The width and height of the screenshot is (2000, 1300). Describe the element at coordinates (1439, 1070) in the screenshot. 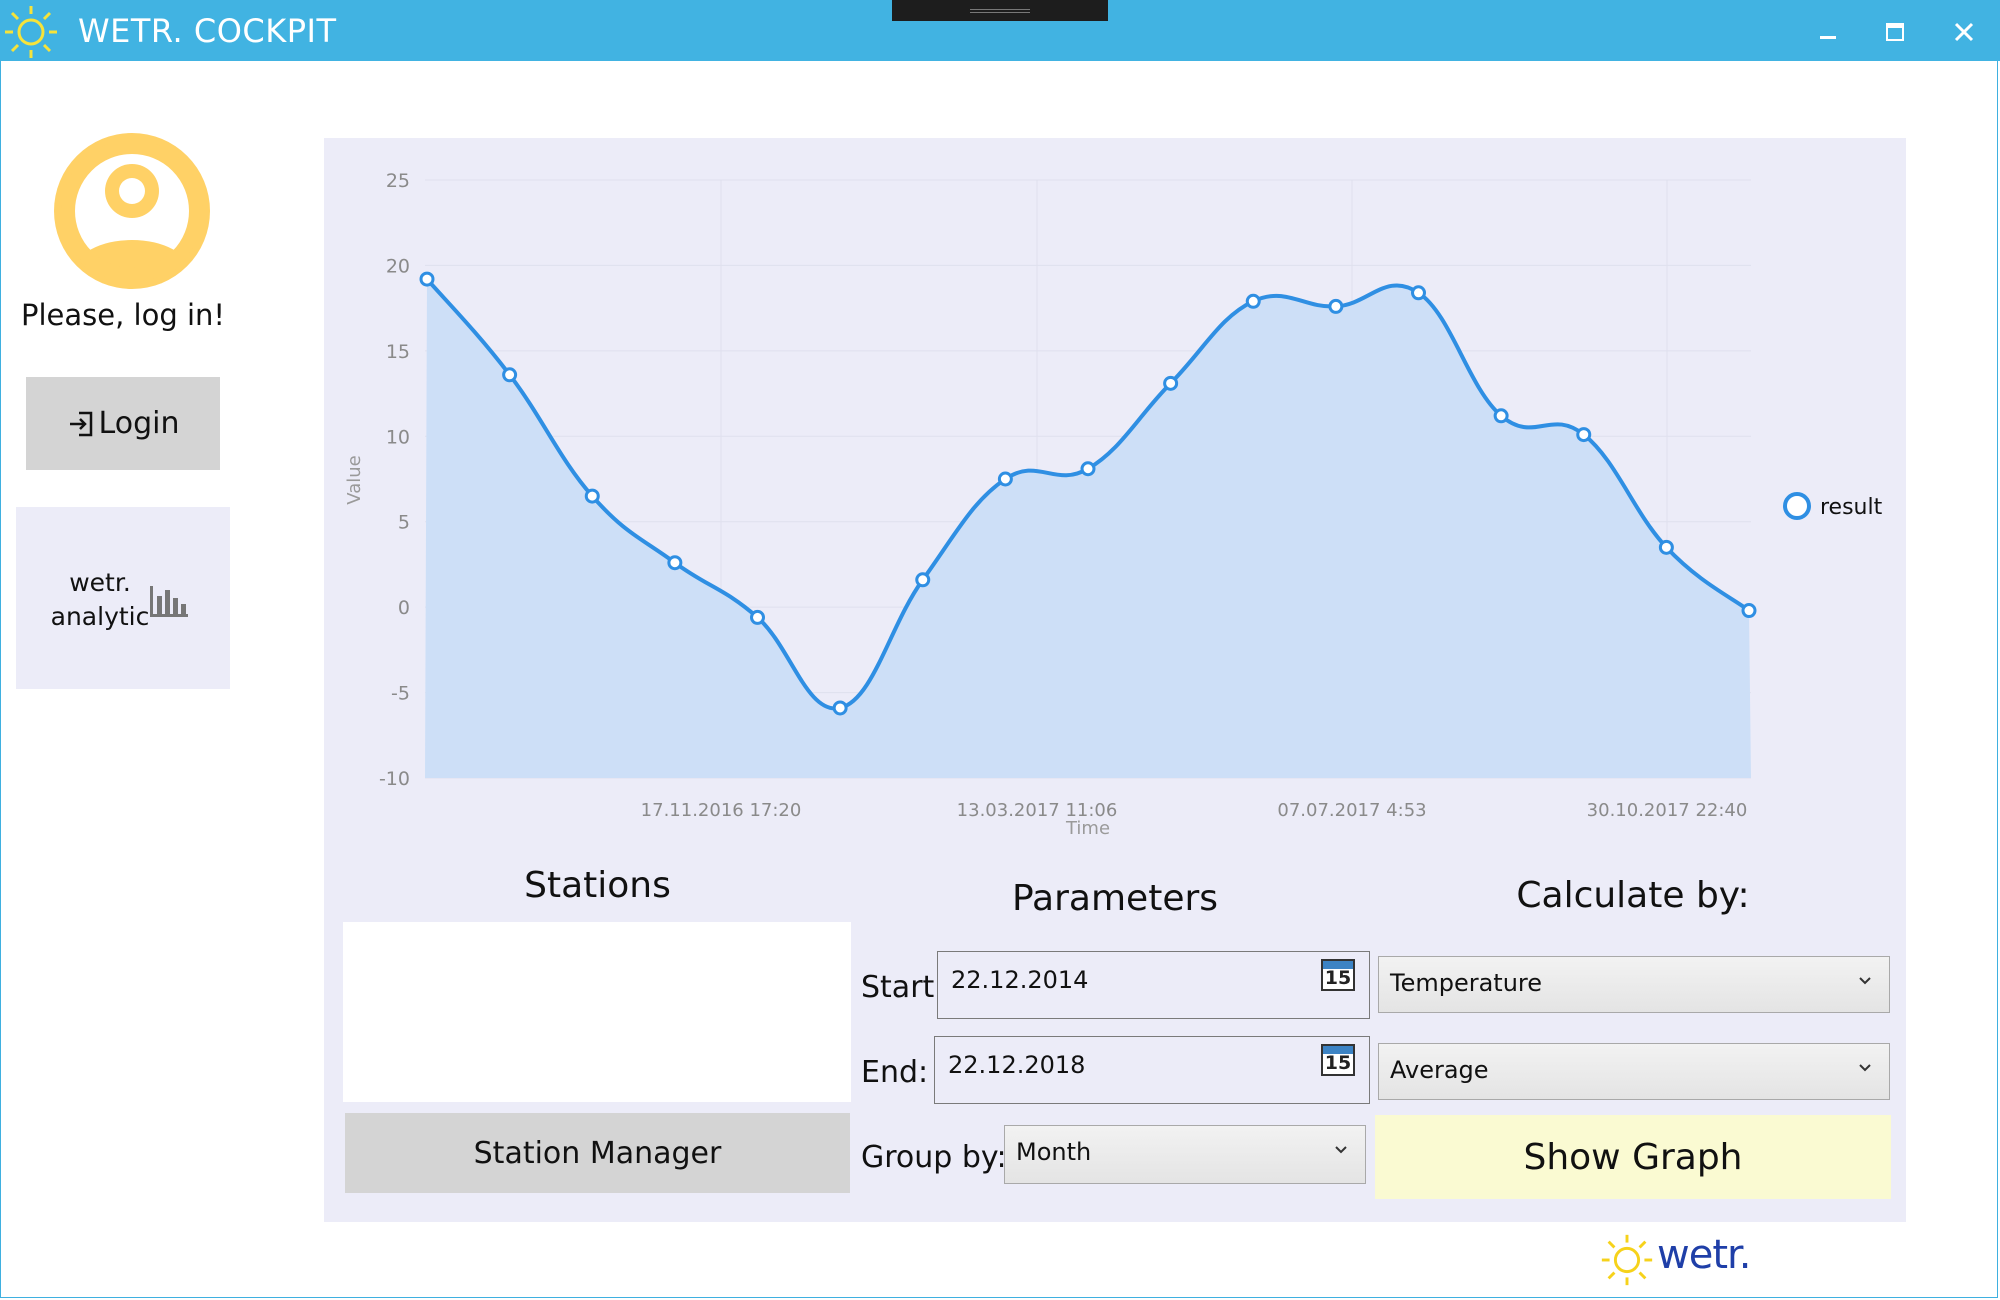

I see `calculation-value: Average` at that location.